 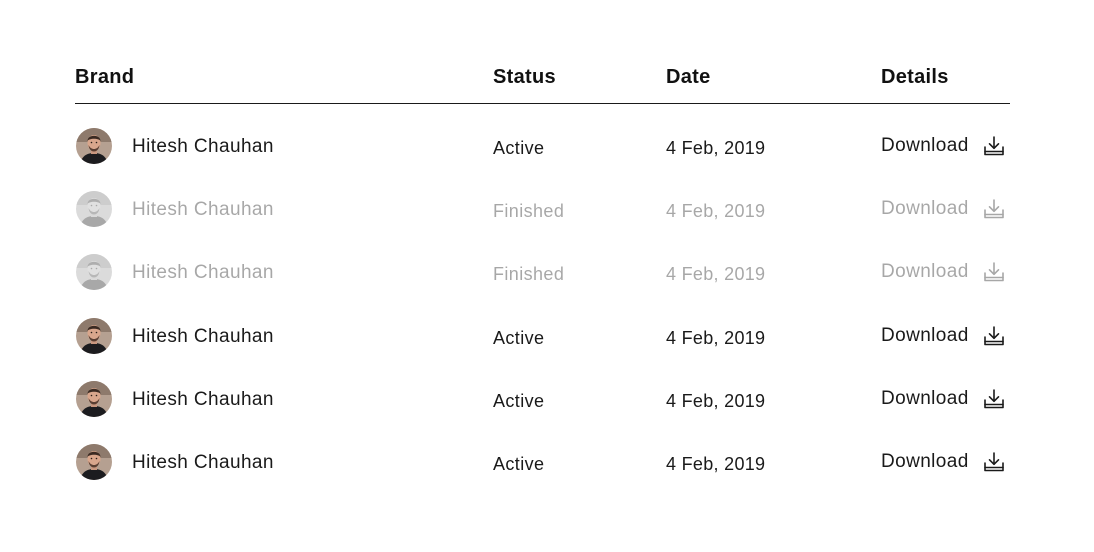 I want to click on header-status: Status, so click(x=524, y=77).